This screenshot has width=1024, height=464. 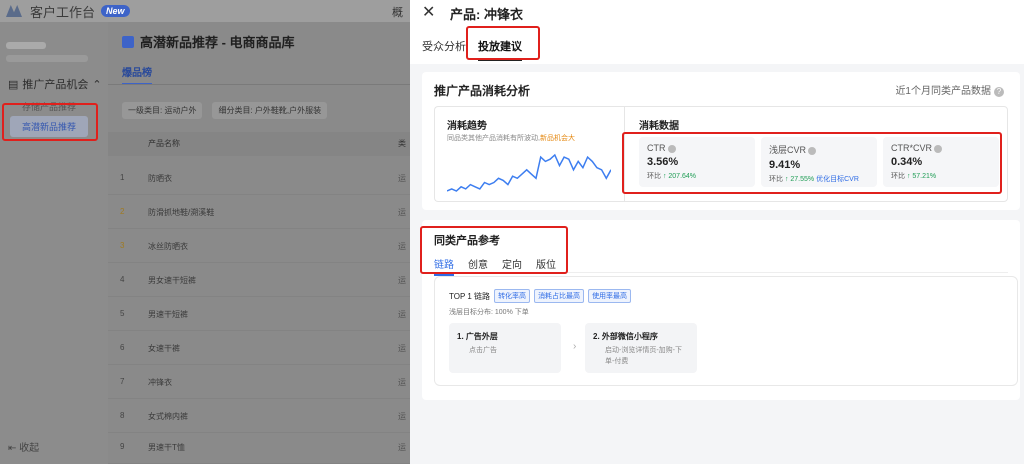 What do you see at coordinates (259, 212) in the screenshot?
I see `table-row: 2 防滑抓地鞋/溯溪鞋 运` at bounding box center [259, 212].